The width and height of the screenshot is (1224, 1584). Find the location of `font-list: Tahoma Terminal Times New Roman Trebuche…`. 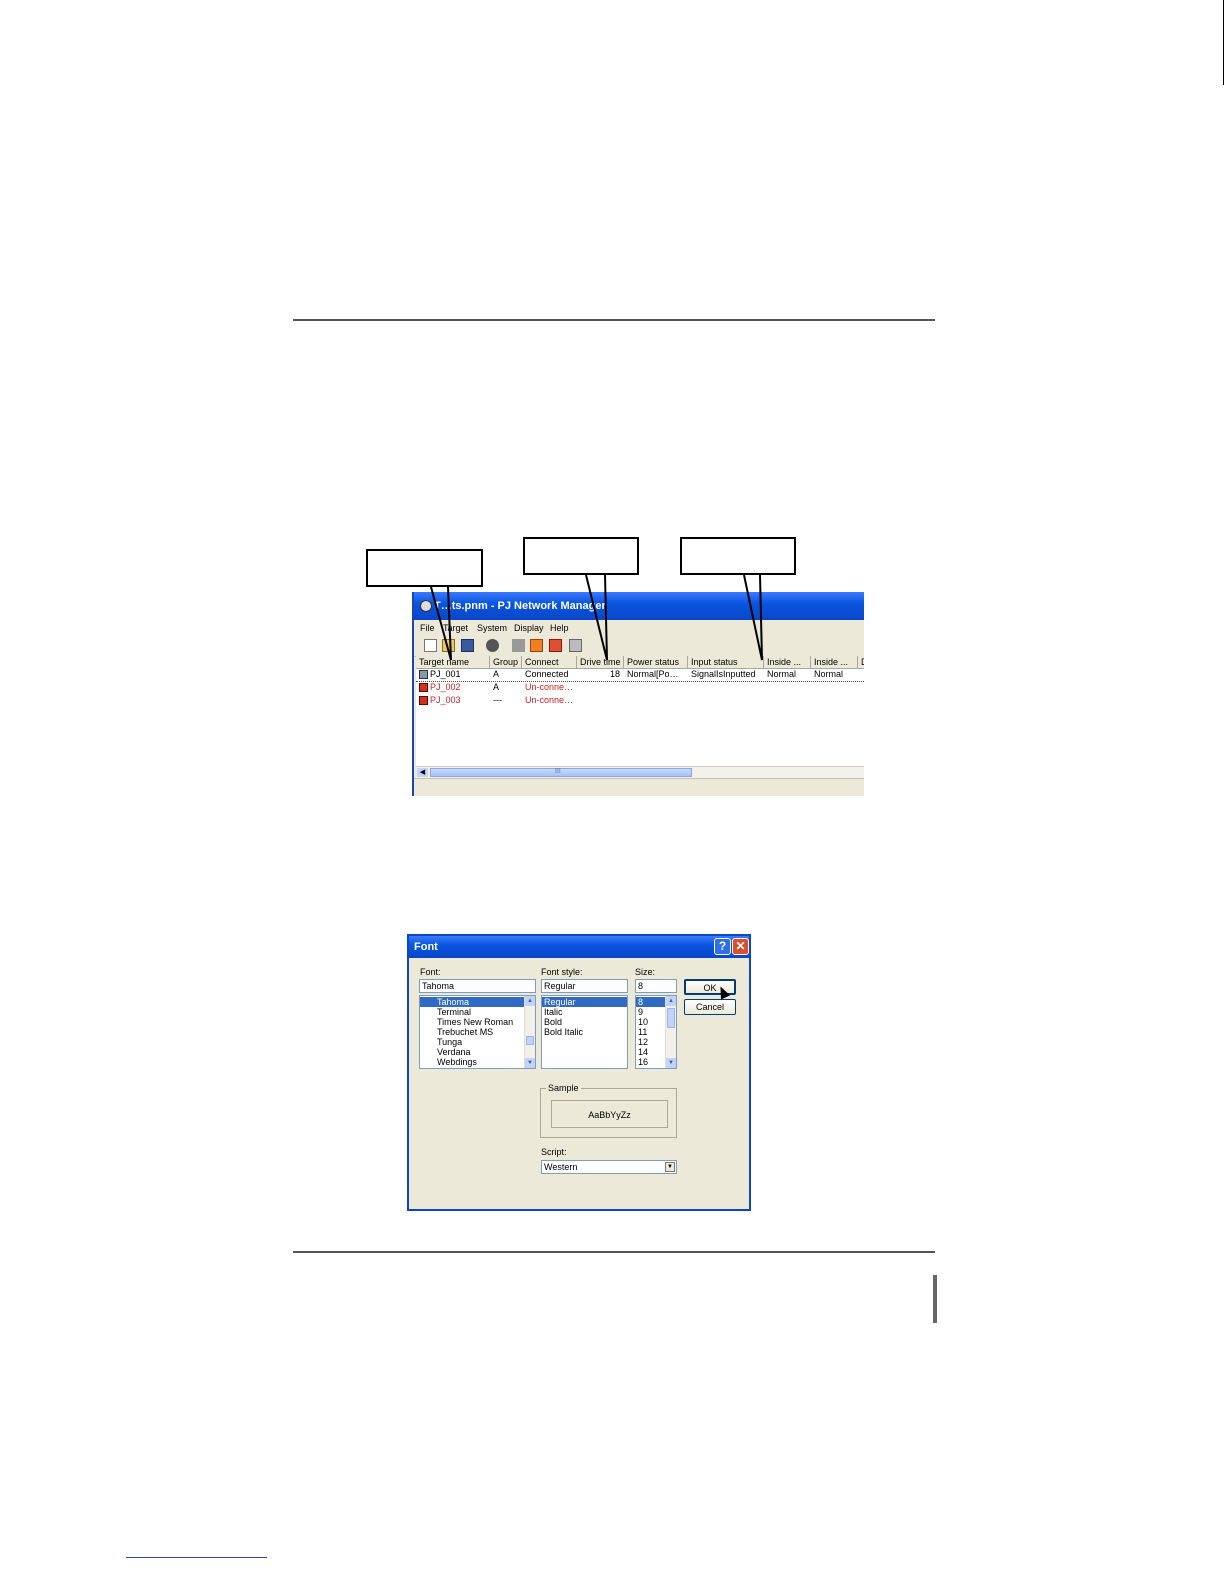

font-list: Tahoma Terminal Times New Roman Trebuche… is located at coordinates (477, 1032).